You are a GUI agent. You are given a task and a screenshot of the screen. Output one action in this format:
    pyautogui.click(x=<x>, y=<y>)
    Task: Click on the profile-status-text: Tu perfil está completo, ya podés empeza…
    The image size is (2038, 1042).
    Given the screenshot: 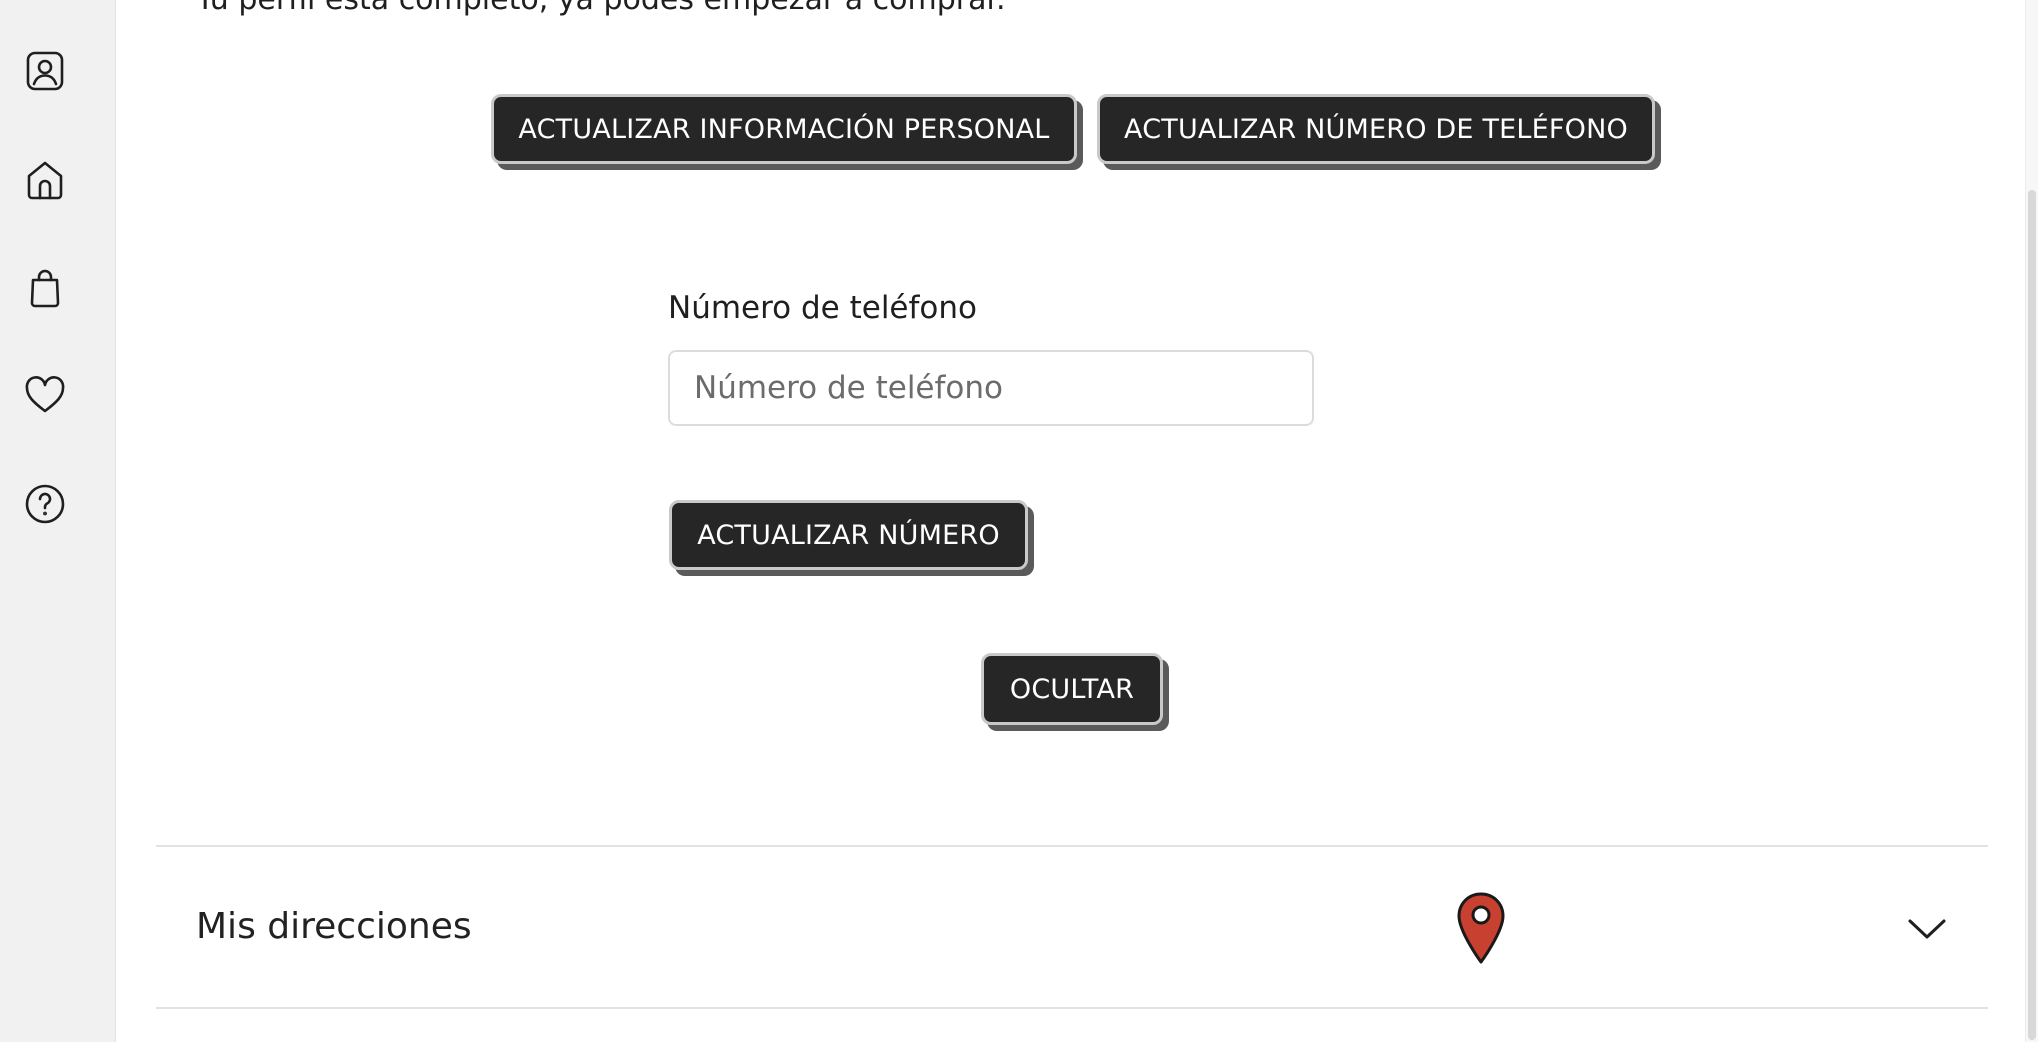 What is the action you would take?
    pyautogui.click(x=601, y=8)
    